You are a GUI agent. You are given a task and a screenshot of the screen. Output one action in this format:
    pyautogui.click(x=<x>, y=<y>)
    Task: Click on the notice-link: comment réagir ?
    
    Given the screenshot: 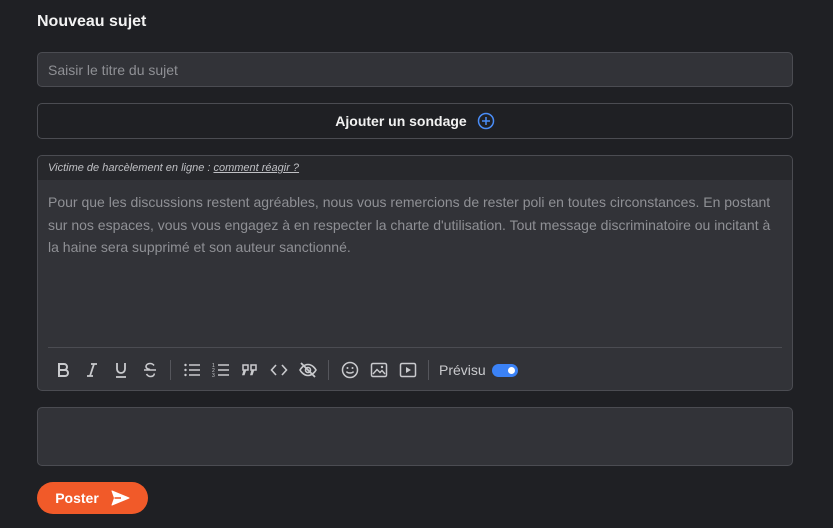 What is the action you would take?
    pyautogui.click(x=256, y=168)
    